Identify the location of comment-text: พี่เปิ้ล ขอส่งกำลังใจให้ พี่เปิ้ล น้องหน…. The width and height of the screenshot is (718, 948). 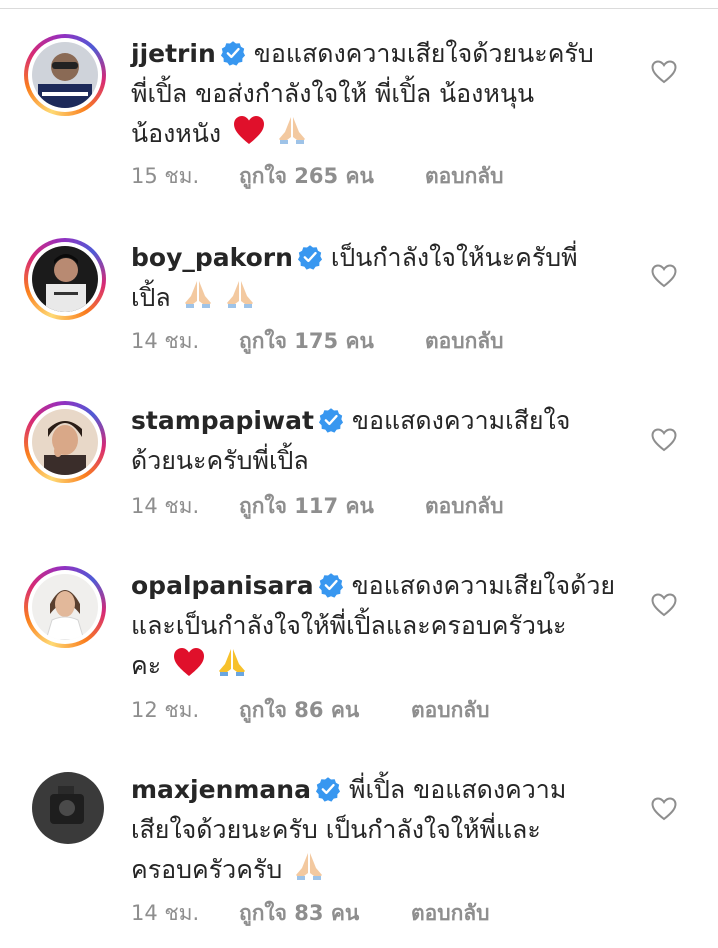
(333, 93).